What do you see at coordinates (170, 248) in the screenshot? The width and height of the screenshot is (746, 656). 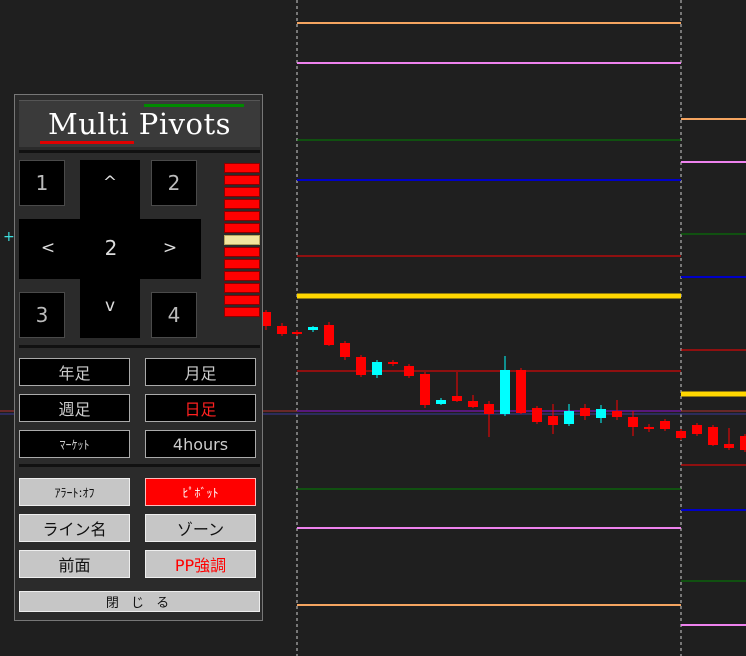 I see `right-arrow-button: >` at bounding box center [170, 248].